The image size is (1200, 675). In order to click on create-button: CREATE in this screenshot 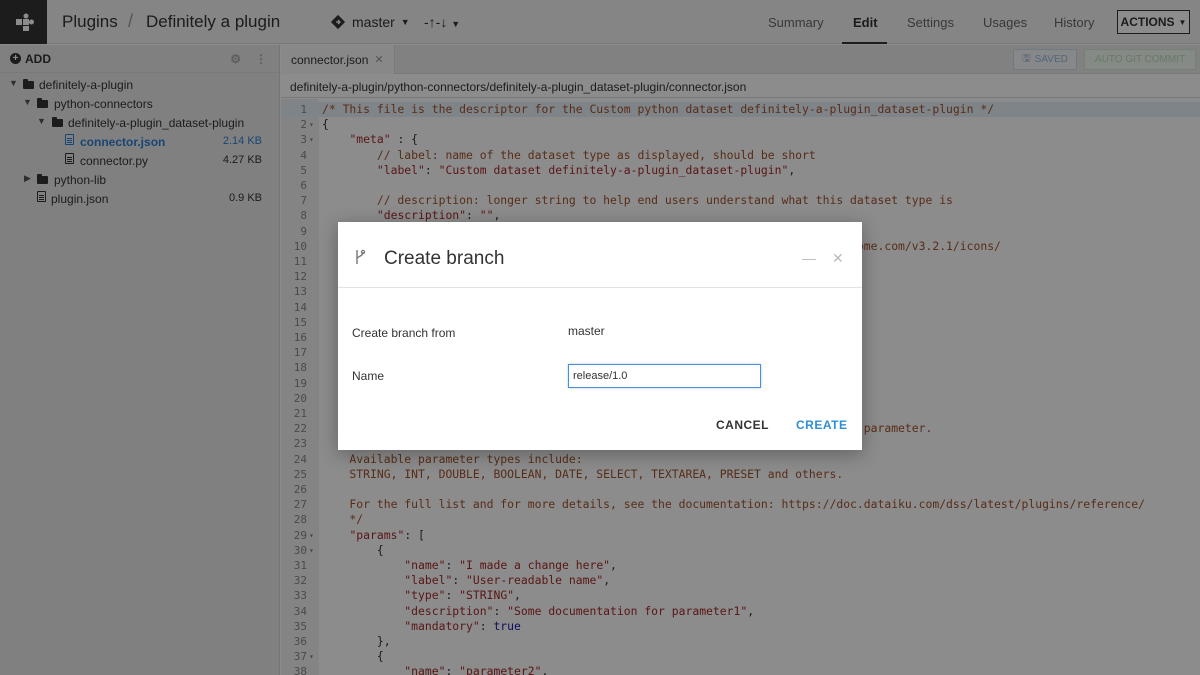, I will do `click(821, 425)`.